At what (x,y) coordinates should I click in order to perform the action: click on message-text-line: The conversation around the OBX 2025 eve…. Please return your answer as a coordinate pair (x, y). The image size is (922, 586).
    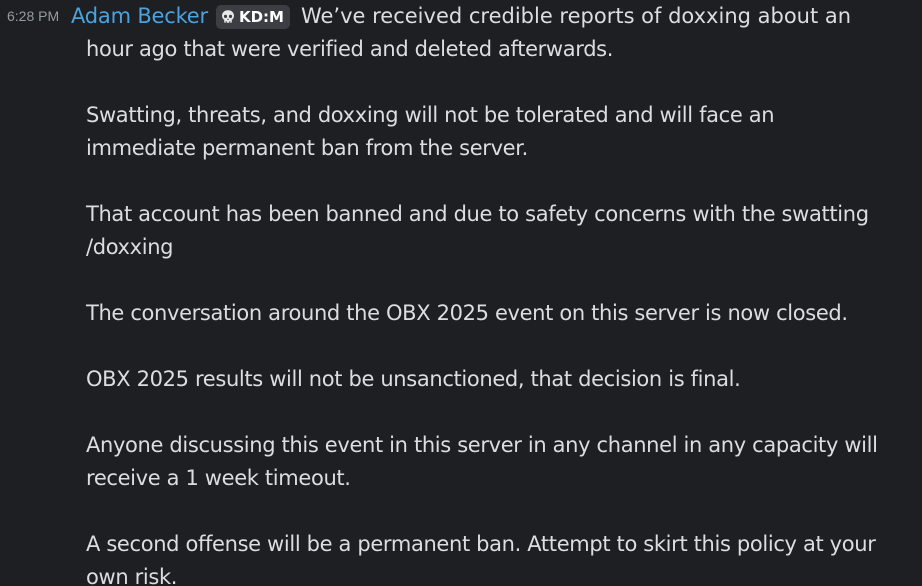
    Looking at the image, I should click on (467, 313).